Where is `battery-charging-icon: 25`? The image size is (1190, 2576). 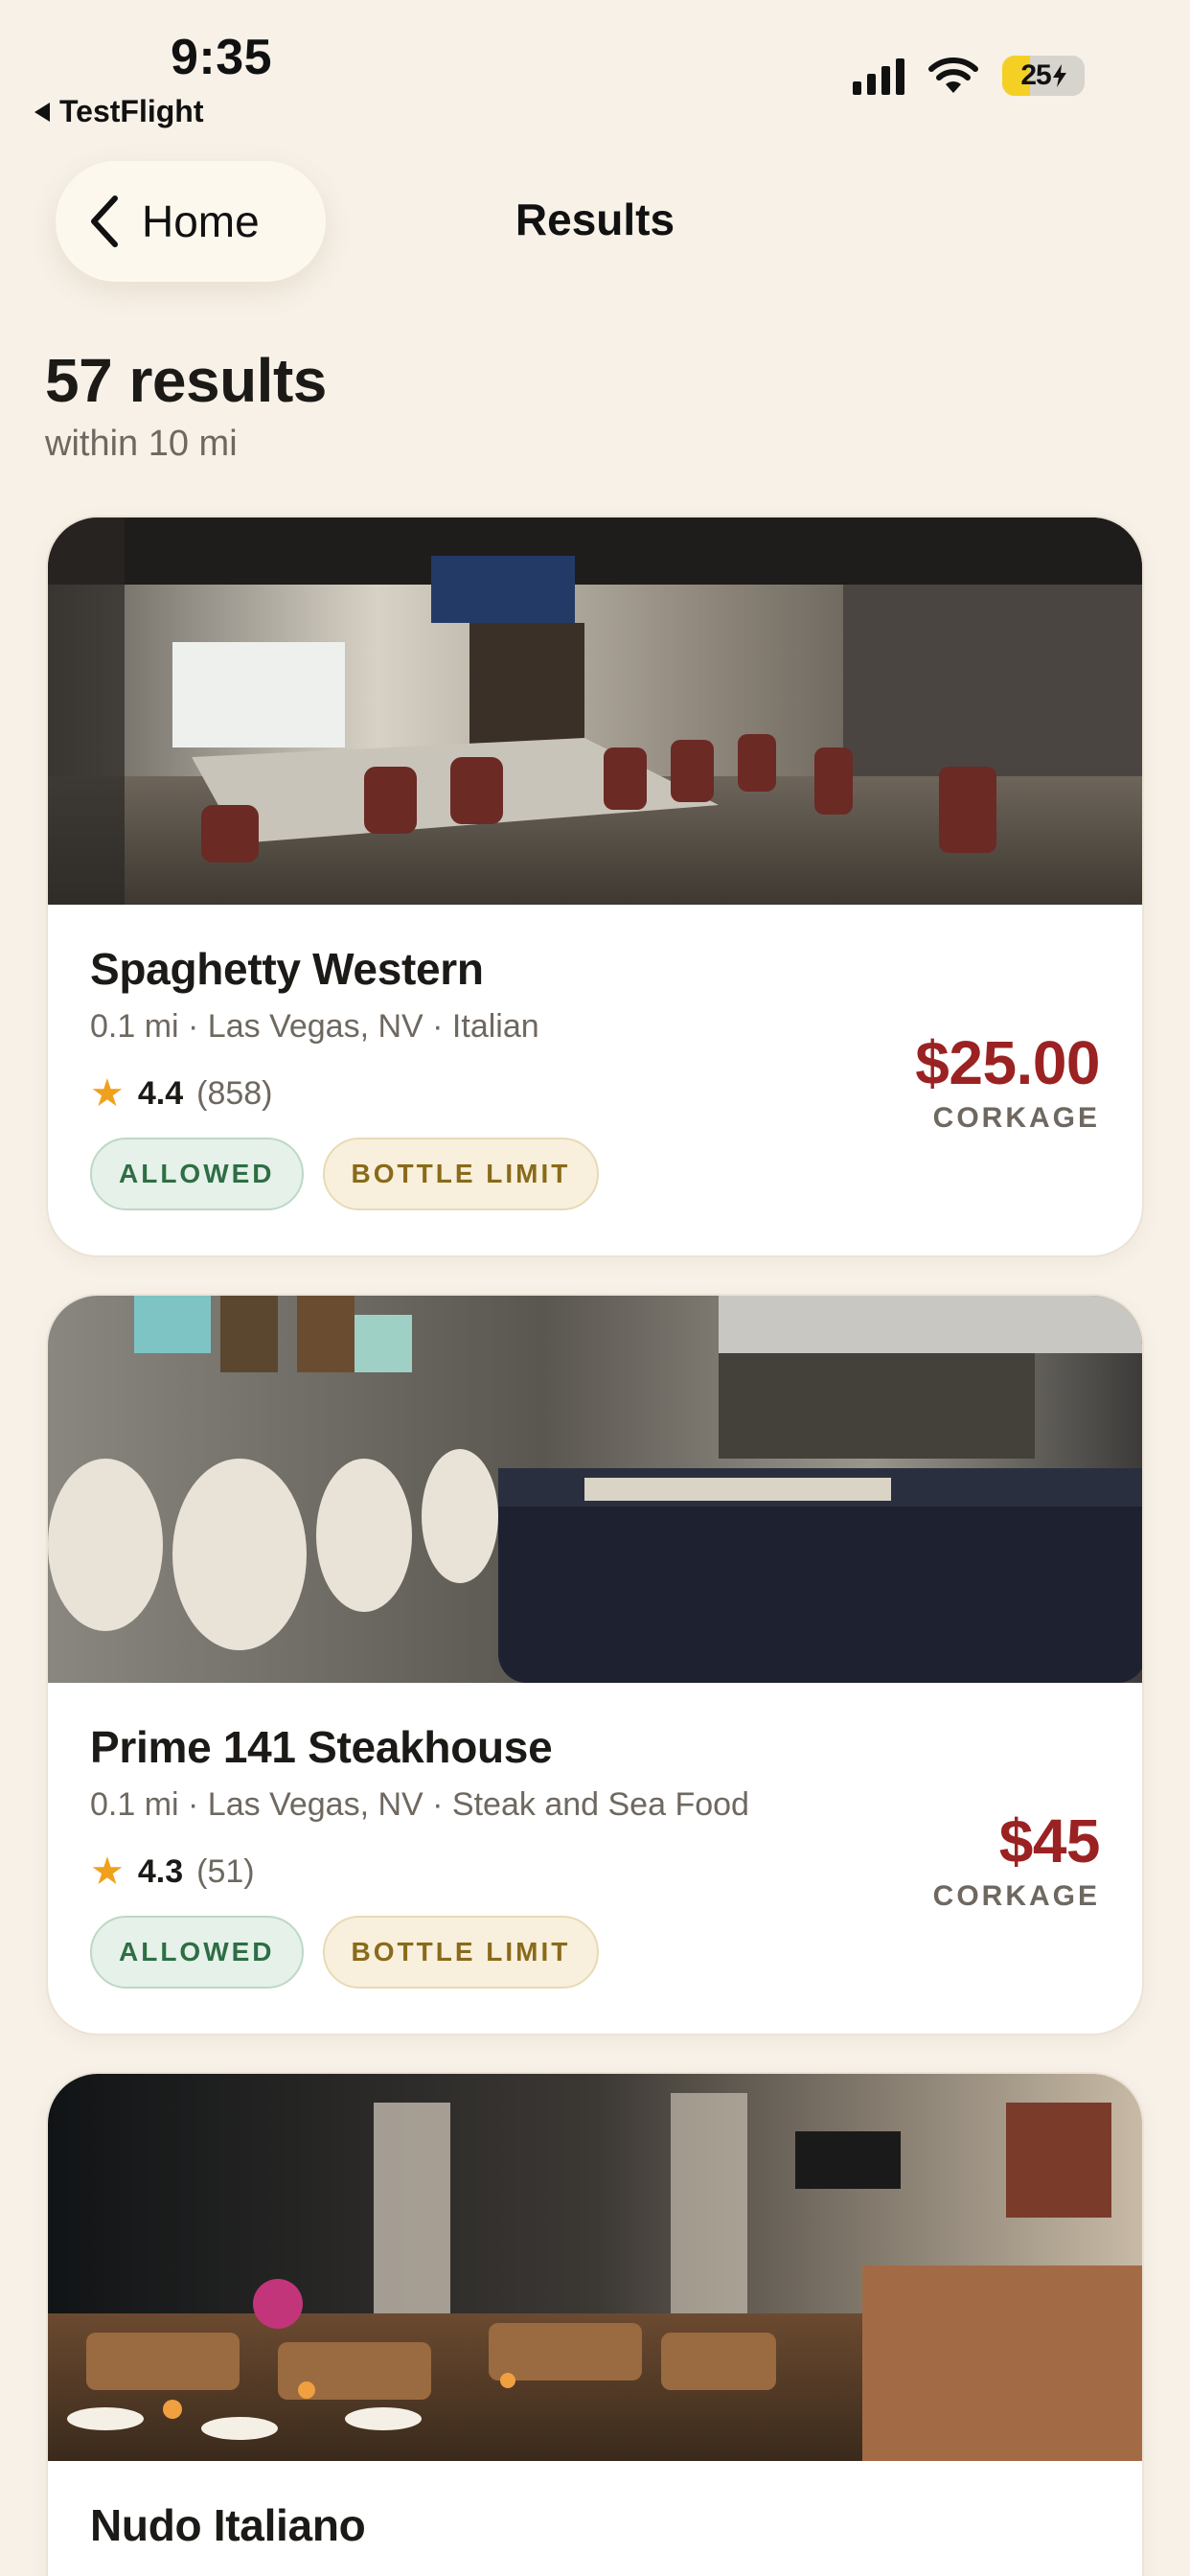
battery-charging-icon: 25 is located at coordinates (1043, 76).